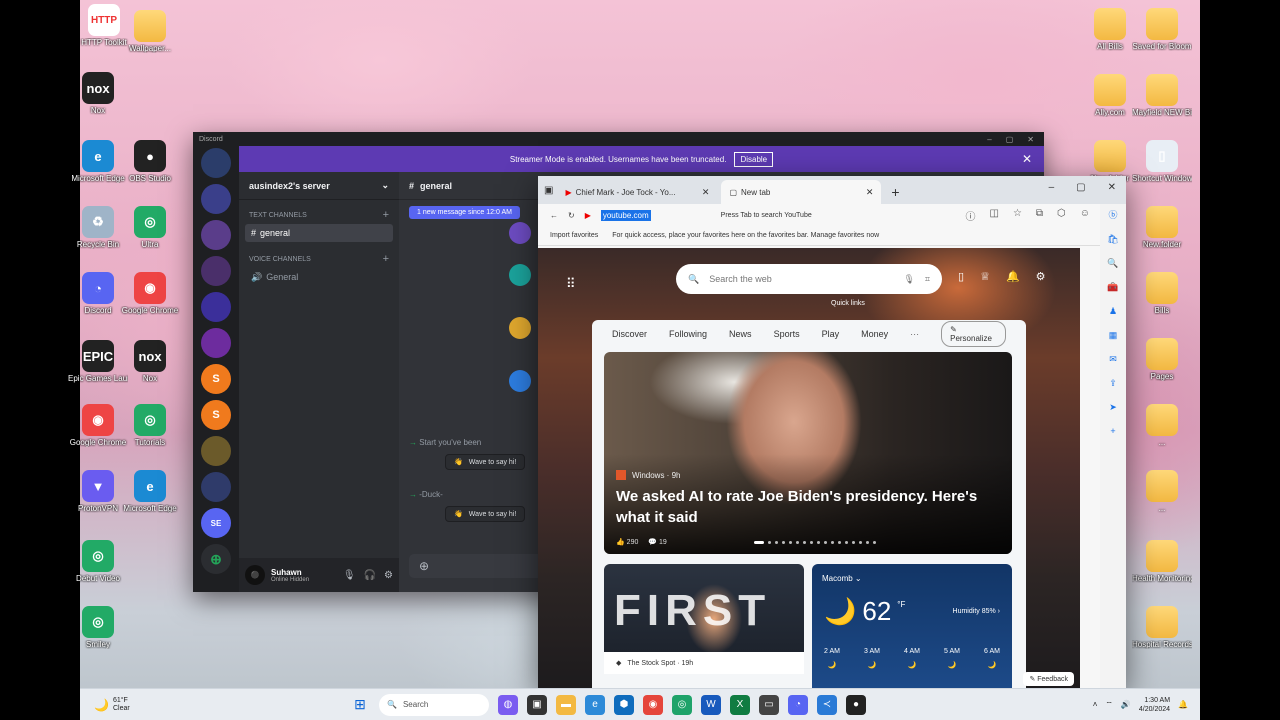  What do you see at coordinates (508, 704) in the screenshot?
I see `copilot-icon: ◍` at bounding box center [508, 704].